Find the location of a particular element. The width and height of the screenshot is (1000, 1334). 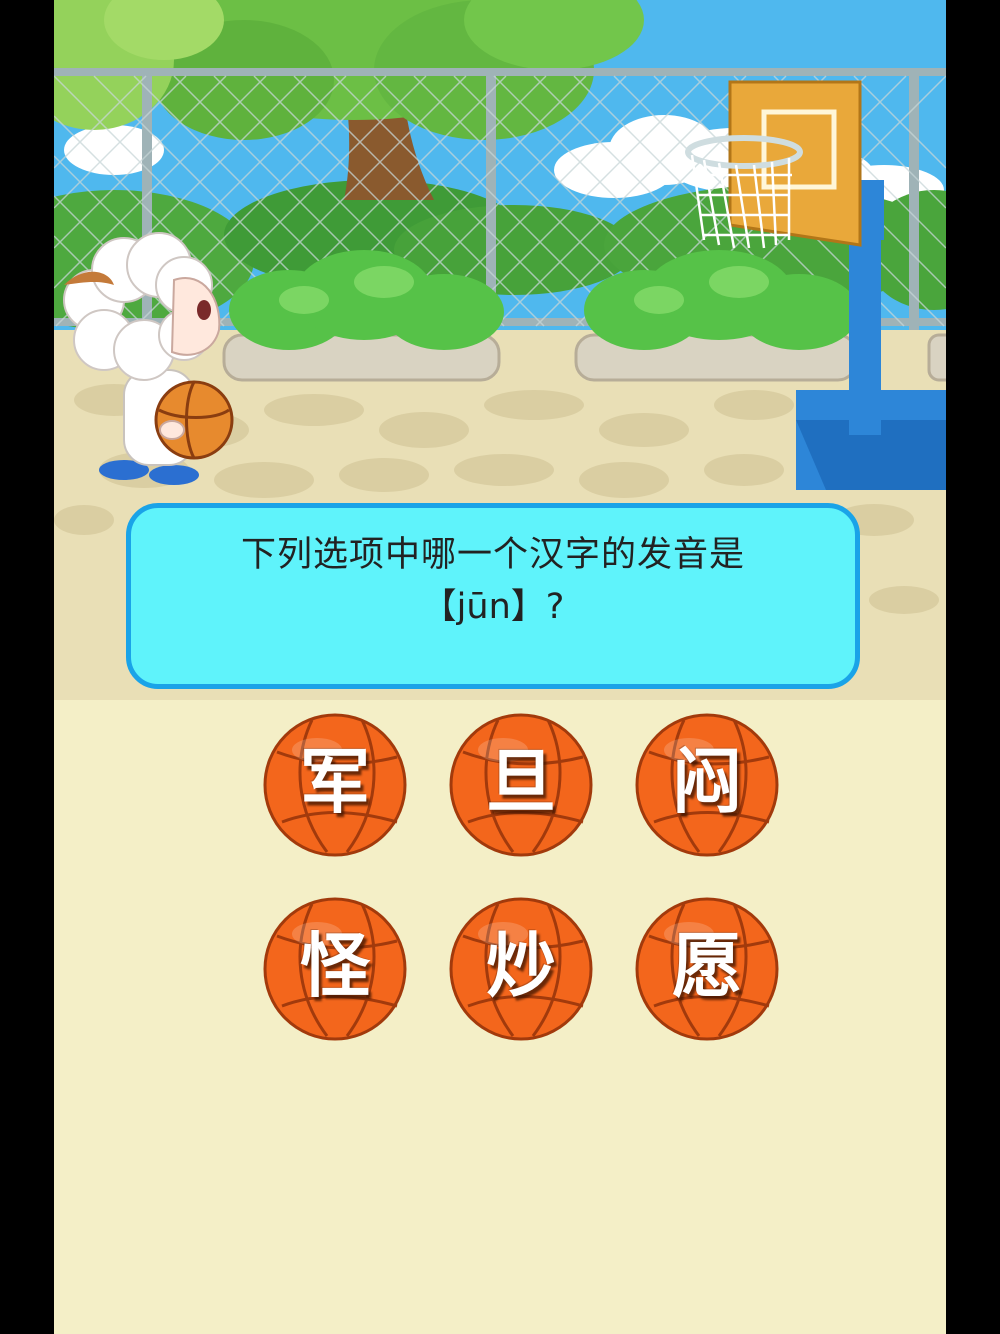

answer-button-4: 怪 is located at coordinates (335, 969).